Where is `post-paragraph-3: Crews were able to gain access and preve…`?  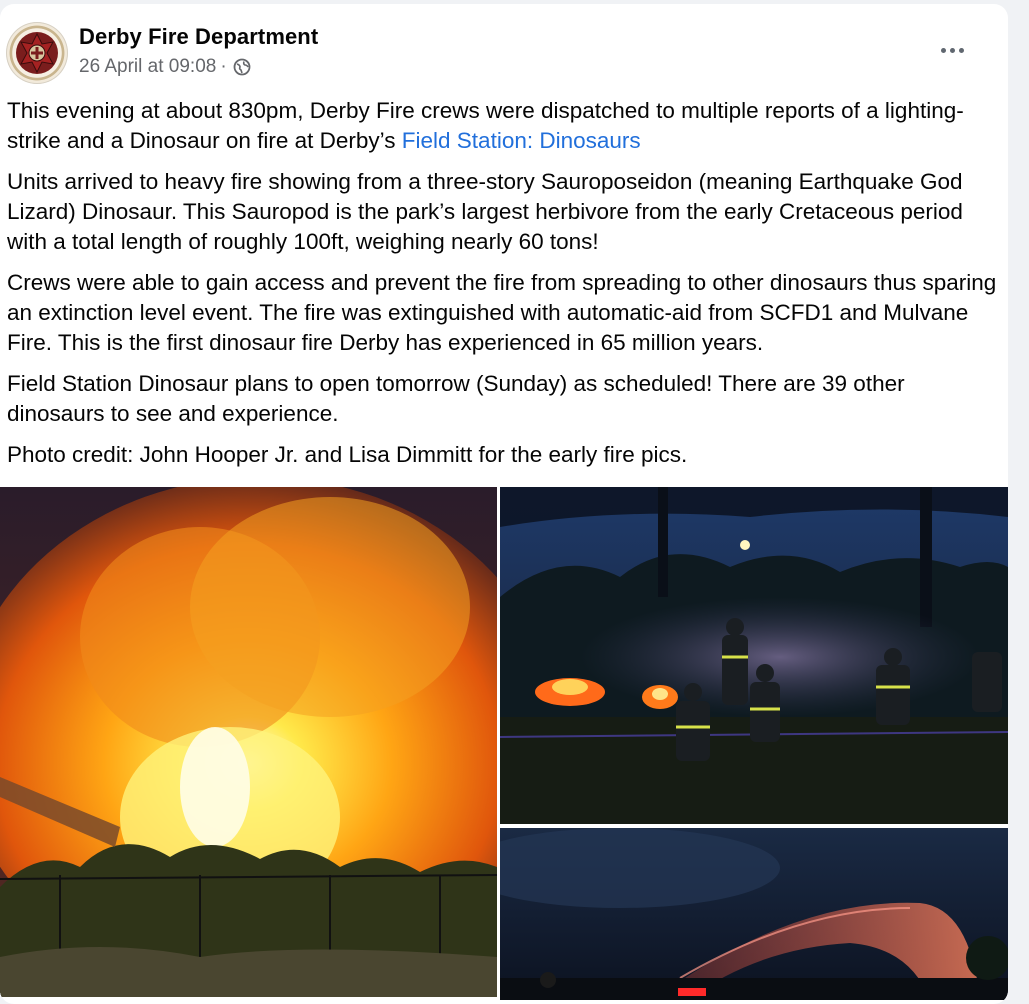 post-paragraph-3: Crews were able to gain access and preve… is located at coordinates (502, 312).